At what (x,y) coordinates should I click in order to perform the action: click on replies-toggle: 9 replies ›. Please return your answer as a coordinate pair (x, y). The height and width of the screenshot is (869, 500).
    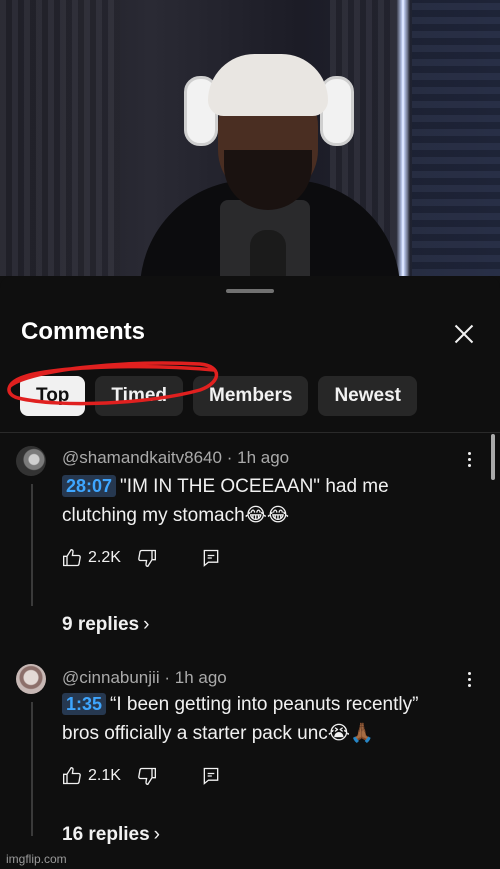
    Looking at the image, I should click on (105, 625).